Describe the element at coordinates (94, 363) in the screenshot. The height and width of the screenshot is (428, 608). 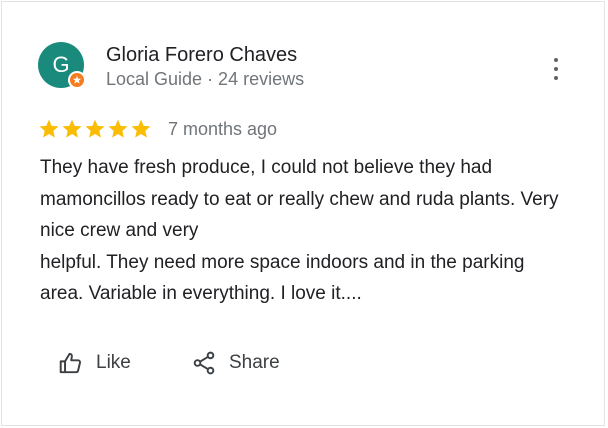
I see `like-button: Like` at that location.